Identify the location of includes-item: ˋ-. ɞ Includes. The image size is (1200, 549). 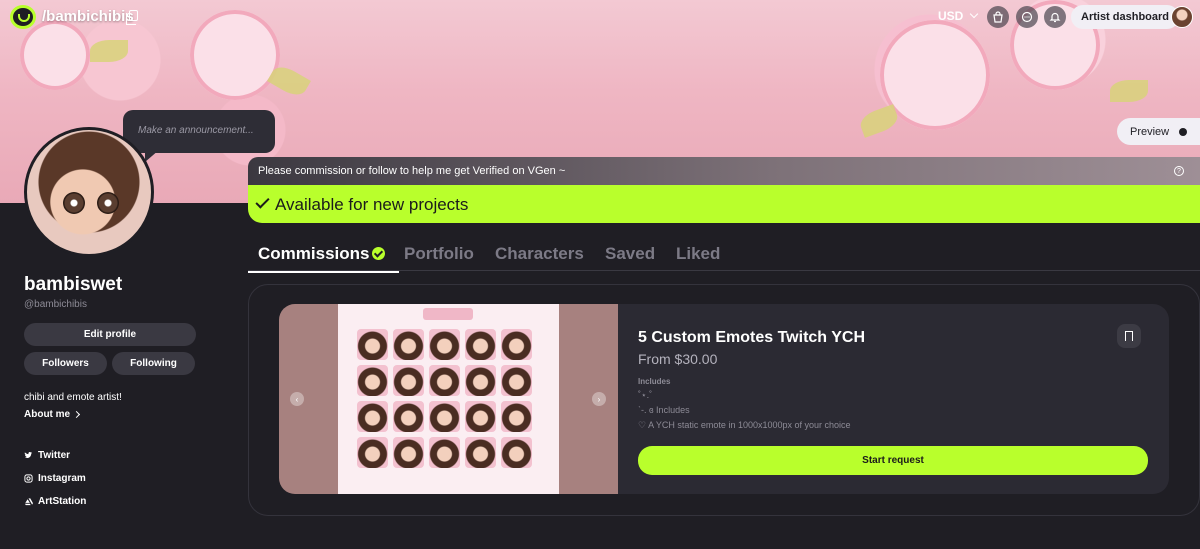
(664, 410).